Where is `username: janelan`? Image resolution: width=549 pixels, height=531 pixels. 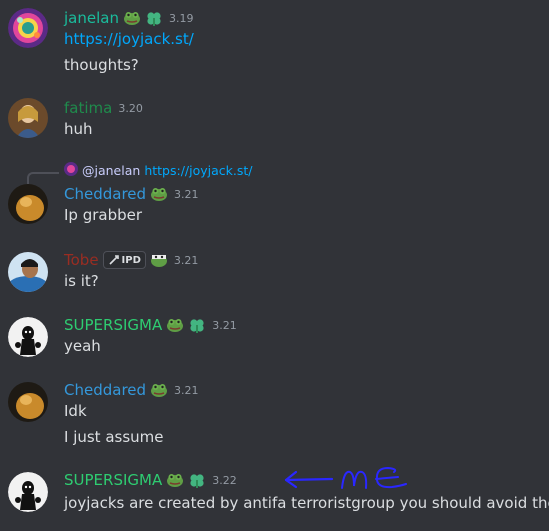 username: janelan is located at coordinates (91, 18).